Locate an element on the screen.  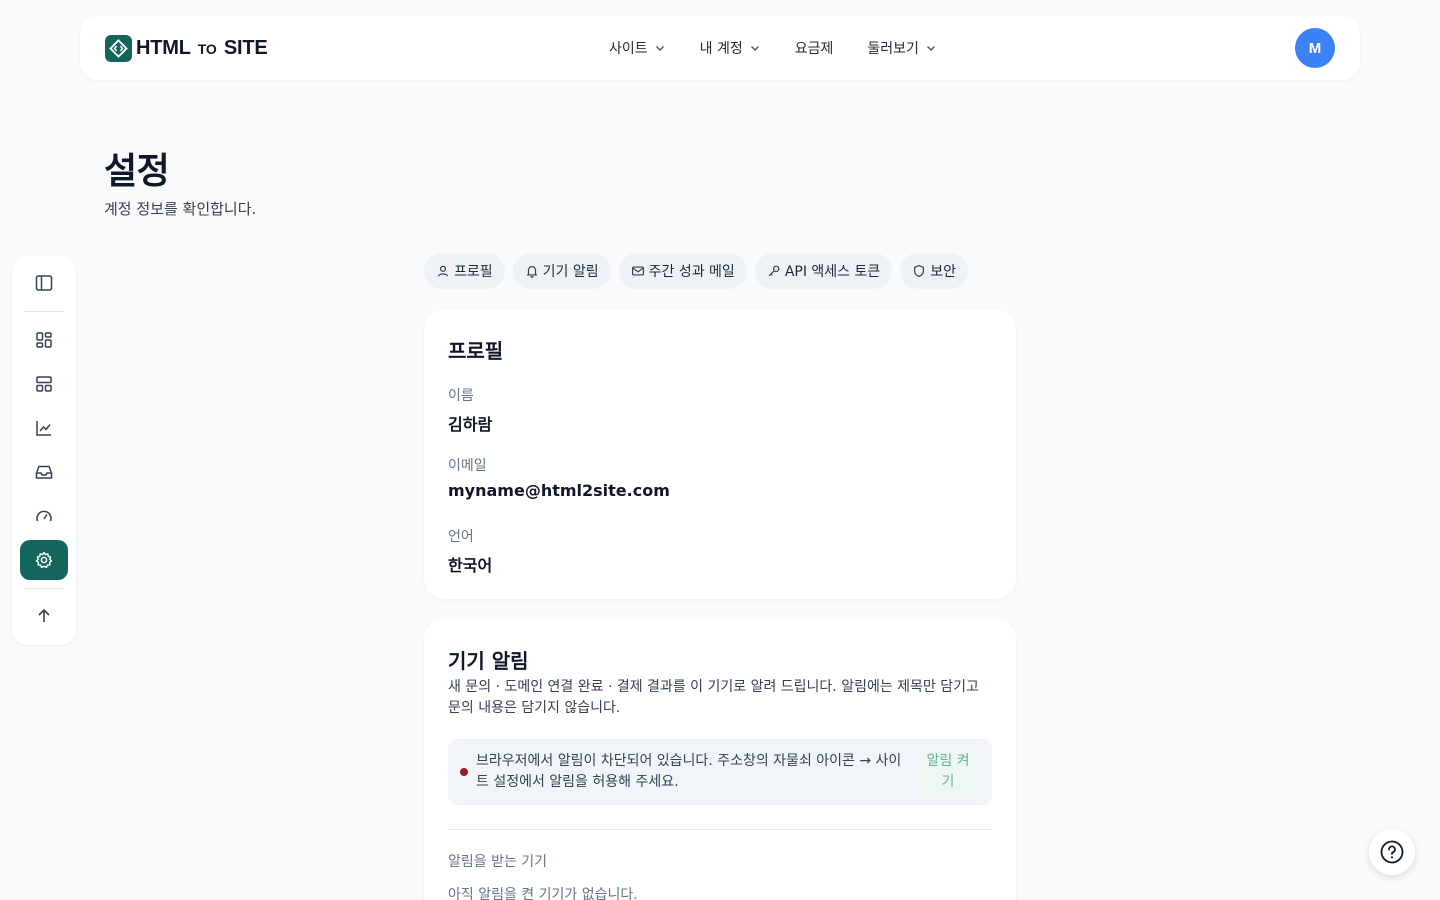
left-sidebar is located at coordinates (44, 450).